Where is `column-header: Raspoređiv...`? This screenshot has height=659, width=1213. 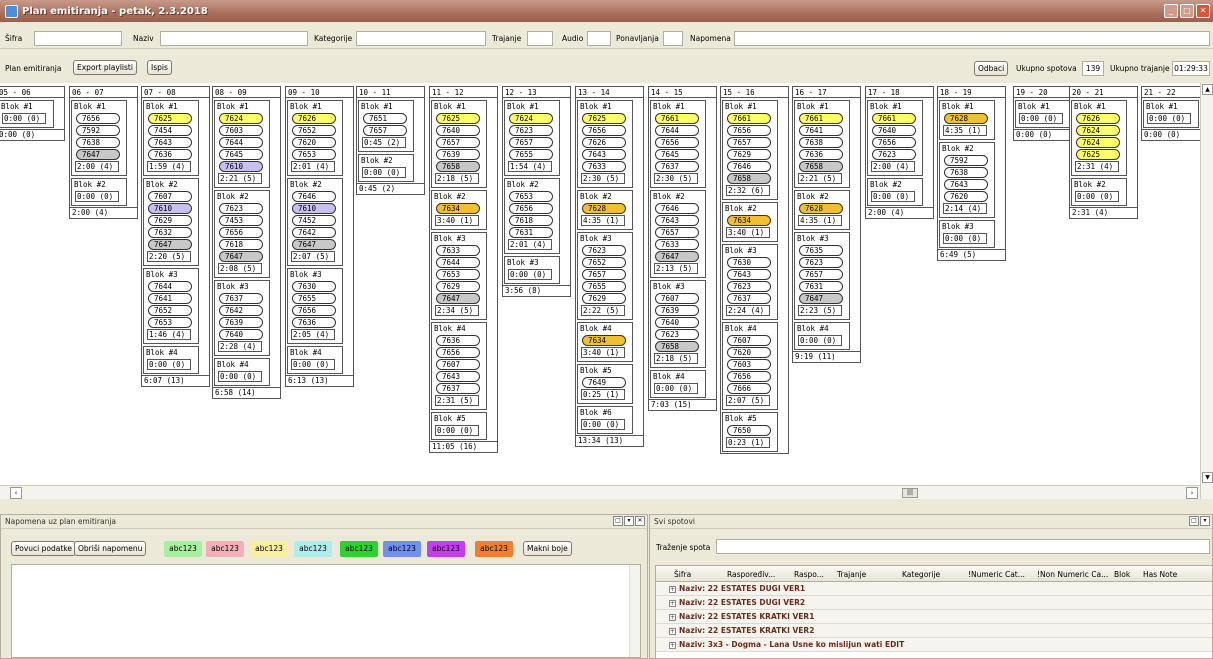 column-header: Raspoređiv... is located at coordinates (751, 574).